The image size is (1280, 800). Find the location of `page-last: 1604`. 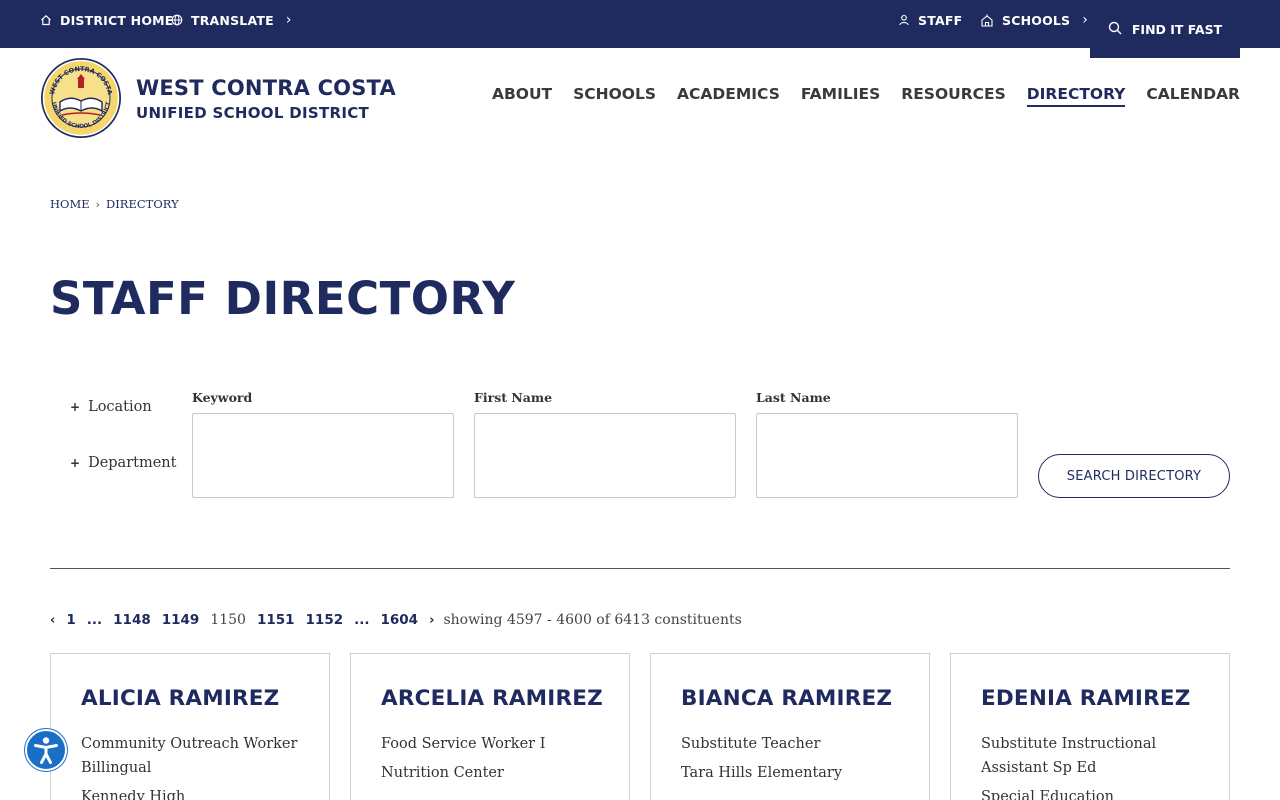

page-last: 1604 is located at coordinates (400, 620).